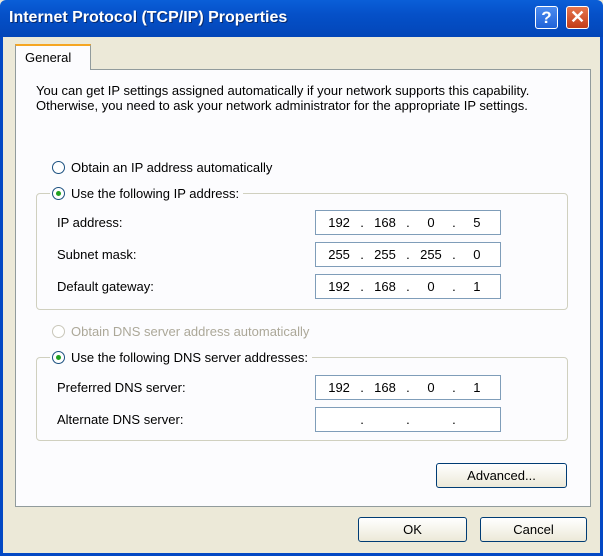 This screenshot has height=556, width=603. I want to click on preferred-dns-input: 192. 168. 0. 1, so click(408, 387).